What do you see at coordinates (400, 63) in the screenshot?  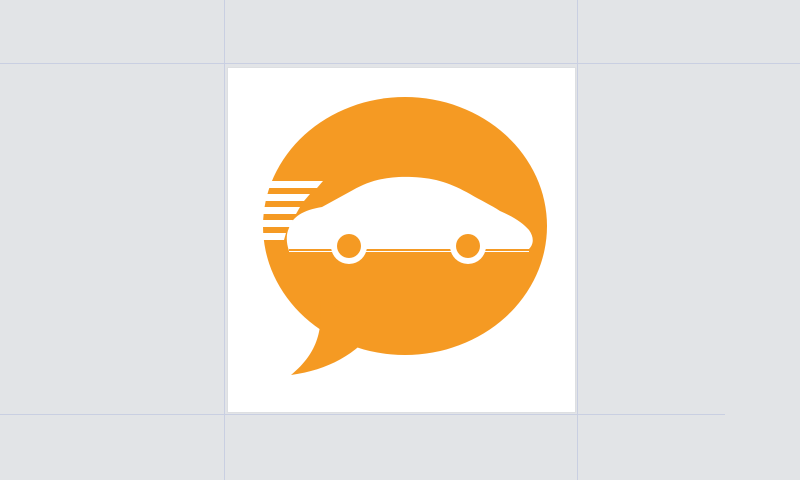 I see `horizontal-guide-top` at bounding box center [400, 63].